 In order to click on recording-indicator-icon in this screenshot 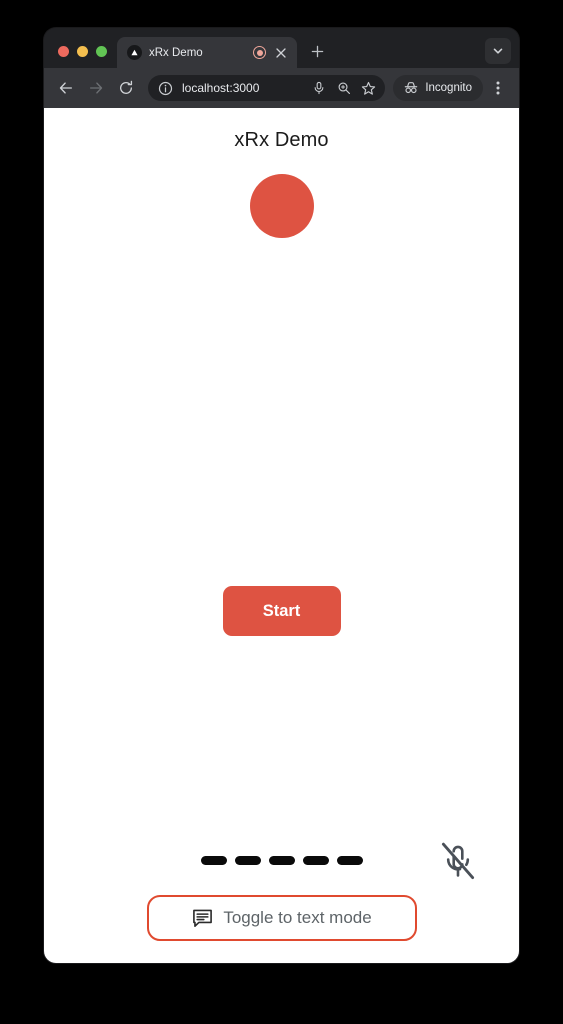, I will do `click(259, 52)`.